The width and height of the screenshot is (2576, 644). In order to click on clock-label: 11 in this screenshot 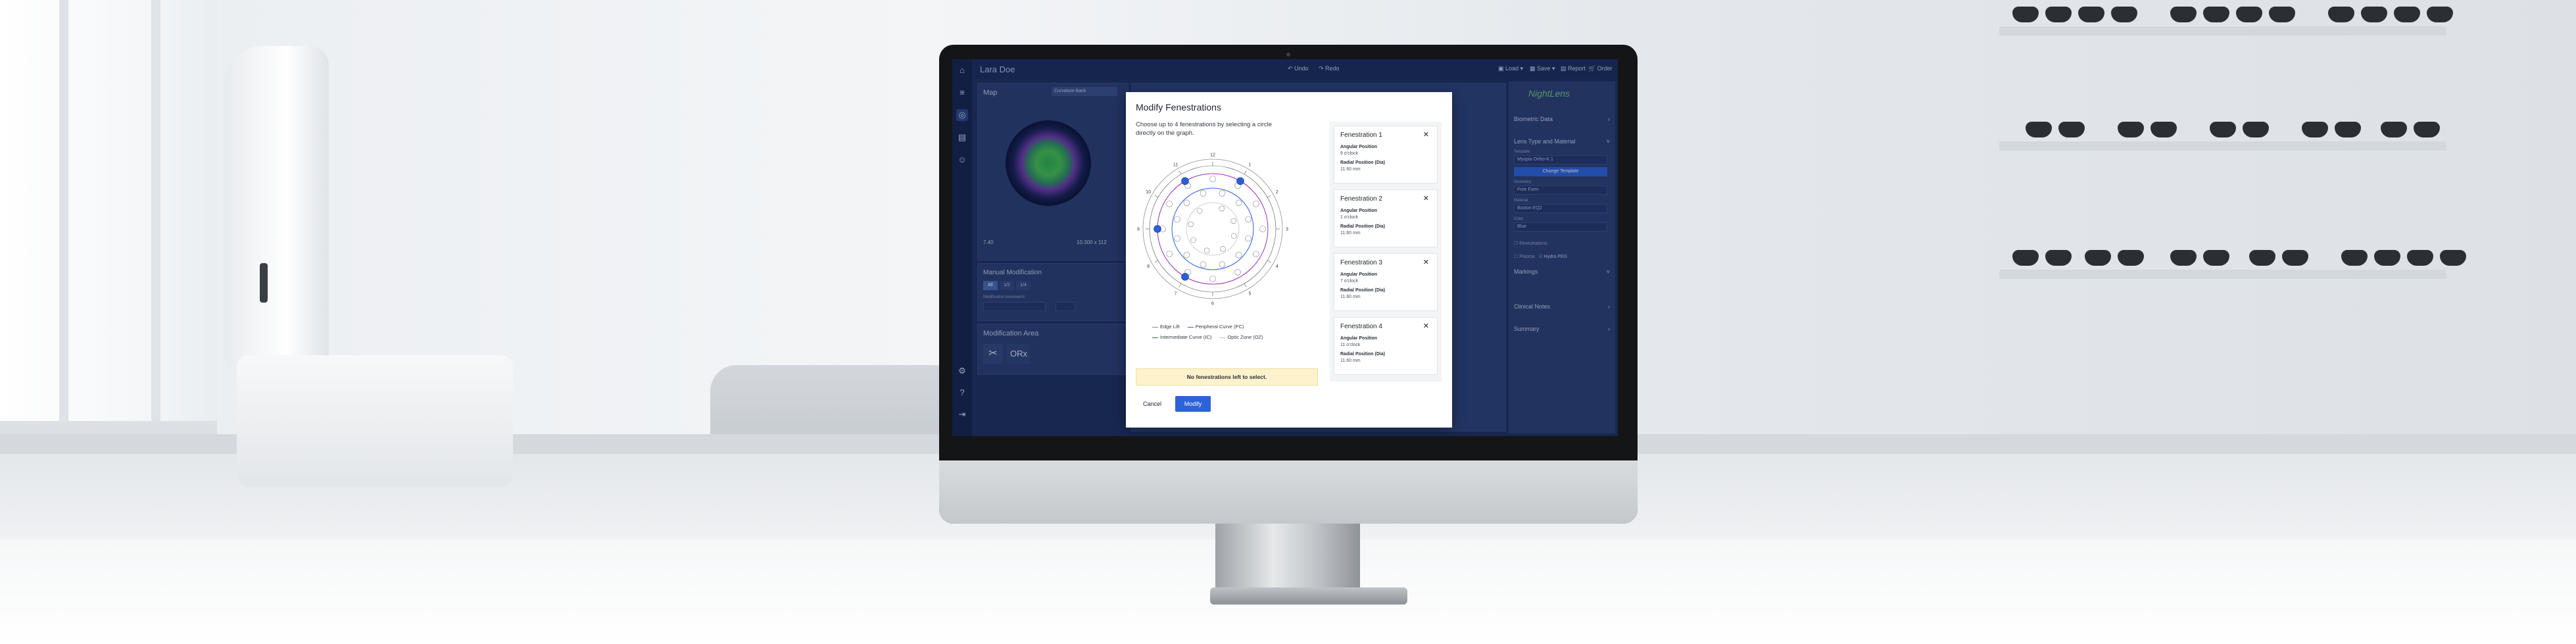, I will do `click(1175, 165)`.